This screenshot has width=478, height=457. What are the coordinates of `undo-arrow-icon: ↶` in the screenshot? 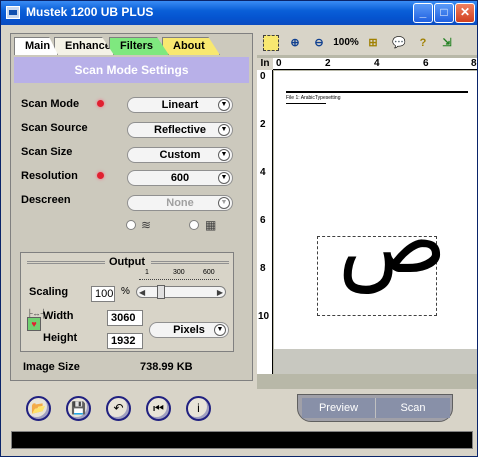 It's located at (118, 408).